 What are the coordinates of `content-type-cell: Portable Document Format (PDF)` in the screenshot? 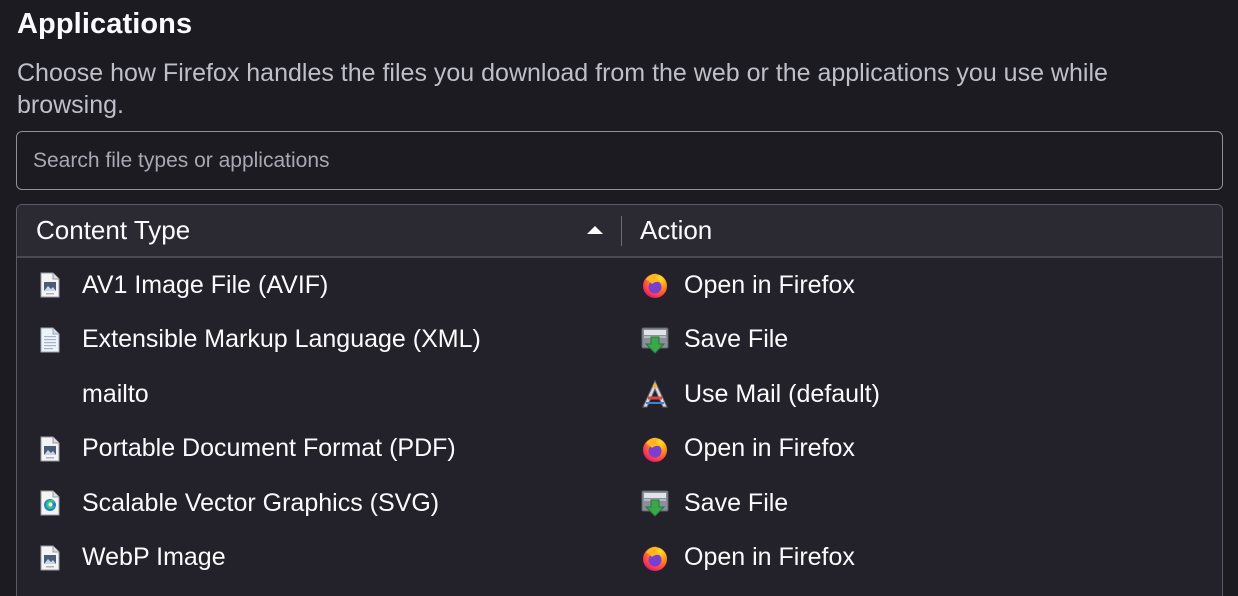 It's located at (319, 448).